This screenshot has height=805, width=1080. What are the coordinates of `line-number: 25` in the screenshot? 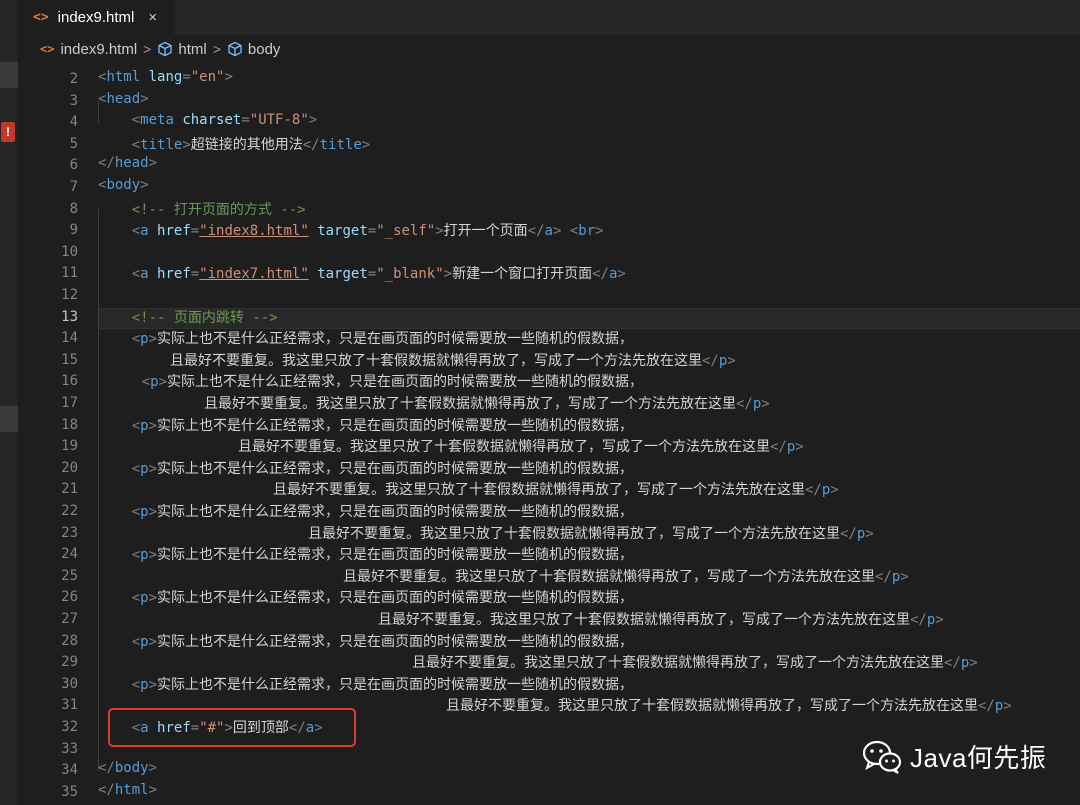 It's located at (69, 575).